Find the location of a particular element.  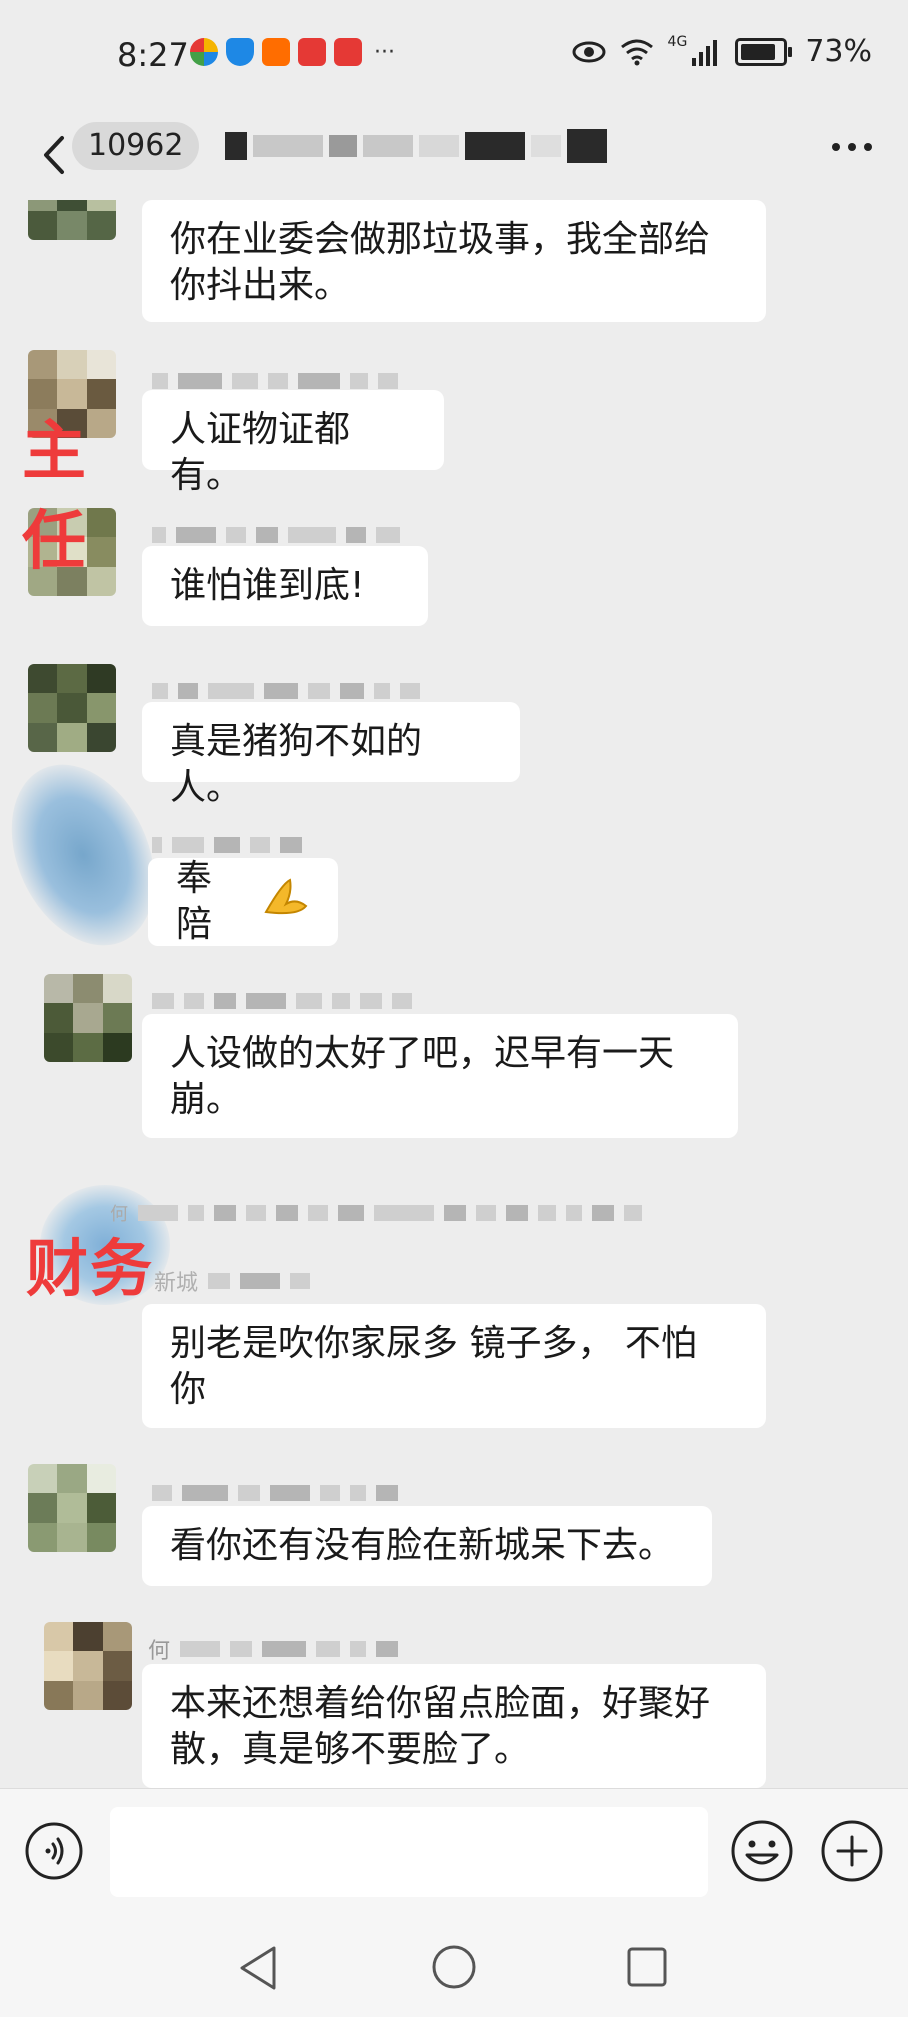

message-bubble: 谁怕谁到底! is located at coordinates (285, 586).